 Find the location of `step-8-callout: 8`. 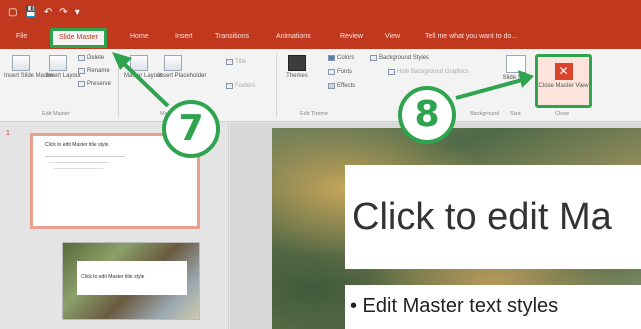

step-8-callout: 8 is located at coordinates (427, 115).